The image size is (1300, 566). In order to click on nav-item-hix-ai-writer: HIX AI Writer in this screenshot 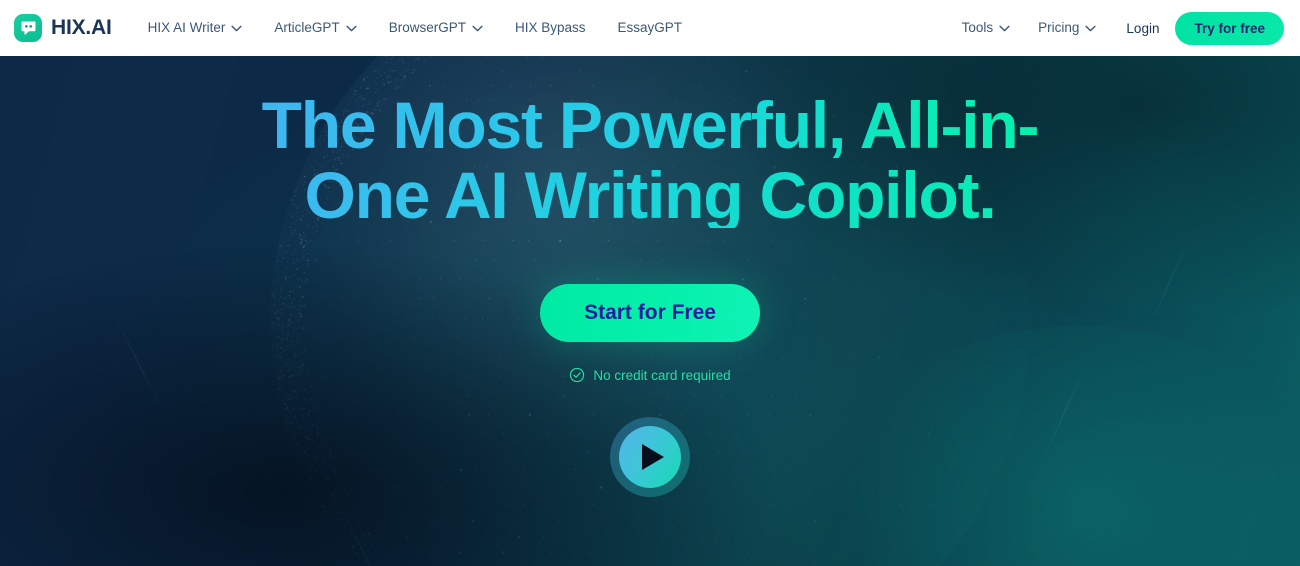, I will do `click(203, 28)`.